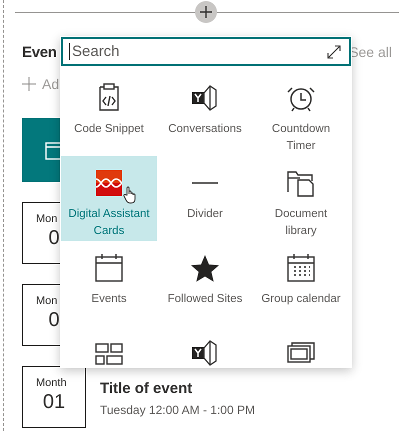  What do you see at coordinates (109, 299) in the screenshot?
I see `tile-label: Events` at bounding box center [109, 299].